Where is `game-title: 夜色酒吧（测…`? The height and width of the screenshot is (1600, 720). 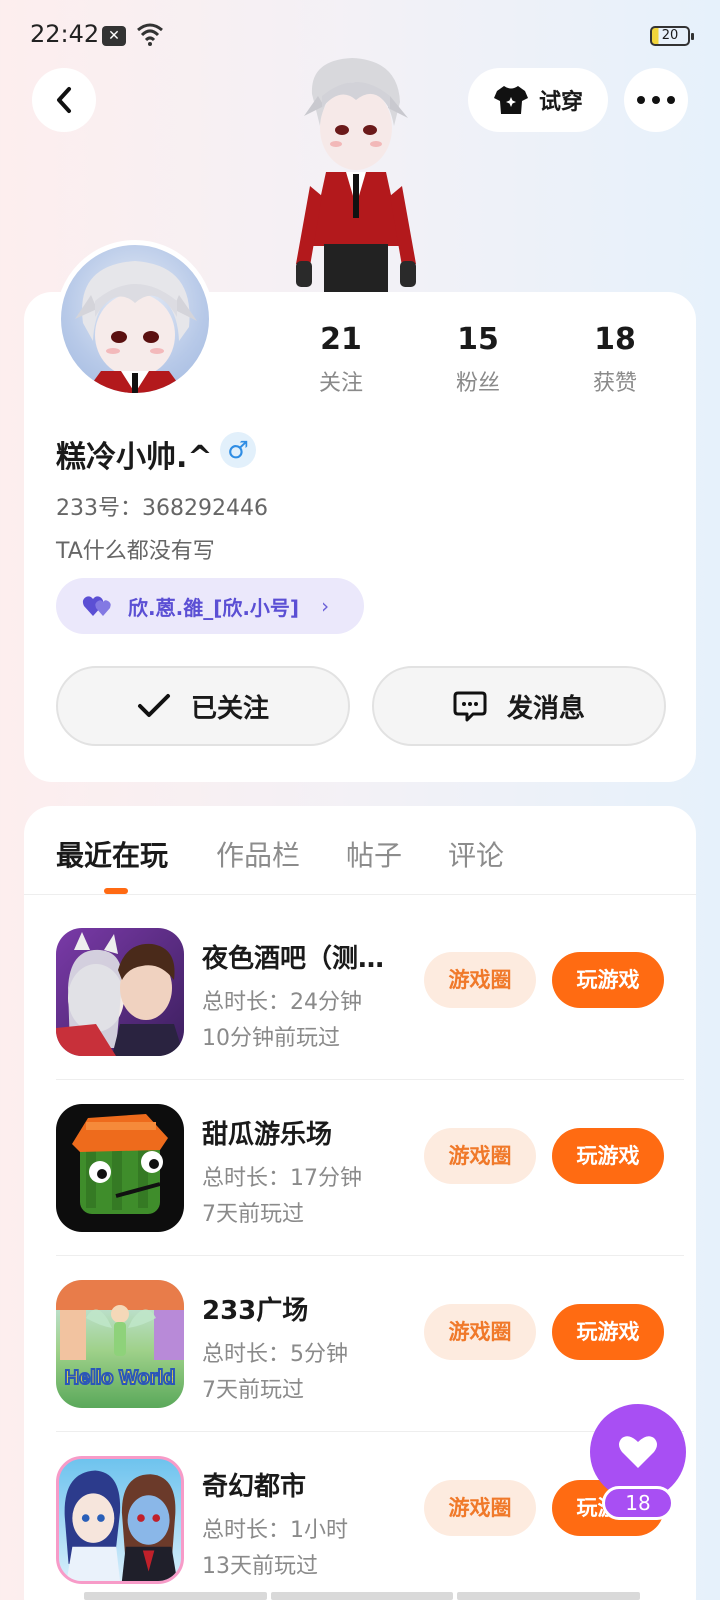
game-title: 夜色酒吧（测… is located at coordinates (293, 959).